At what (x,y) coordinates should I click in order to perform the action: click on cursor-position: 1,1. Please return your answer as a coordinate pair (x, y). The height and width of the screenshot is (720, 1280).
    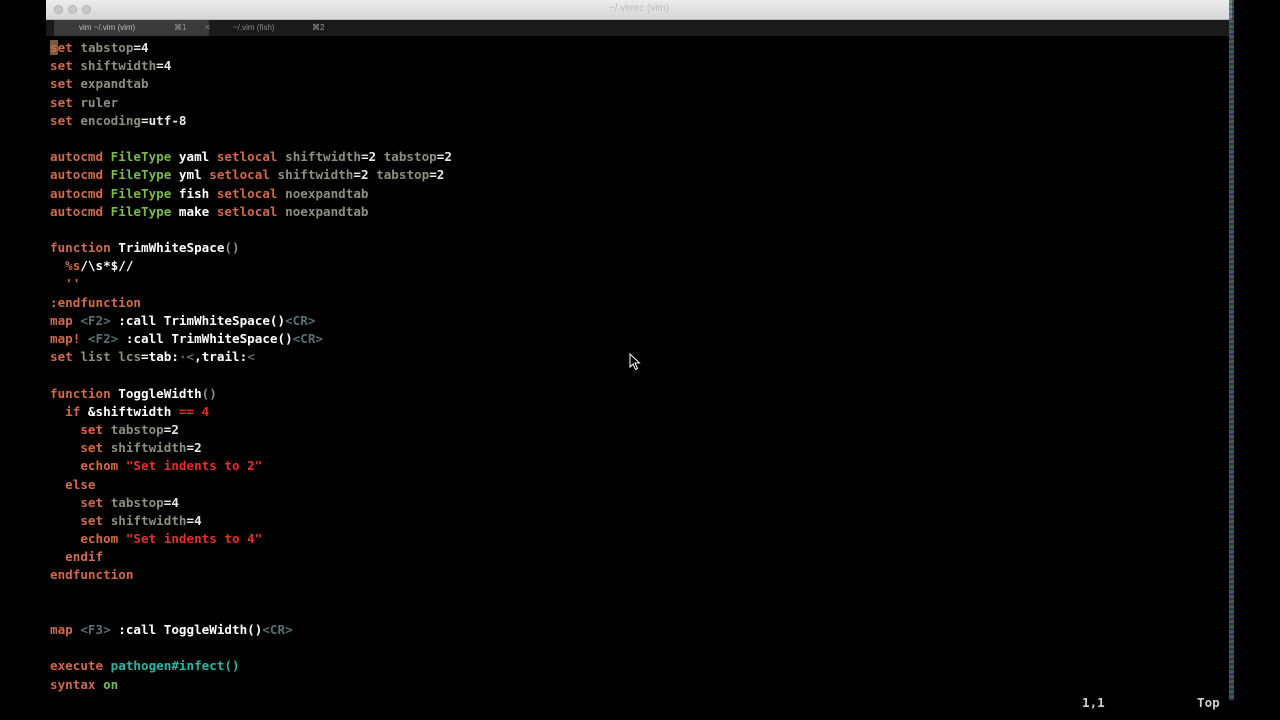
    Looking at the image, I should click on (1093, 702).